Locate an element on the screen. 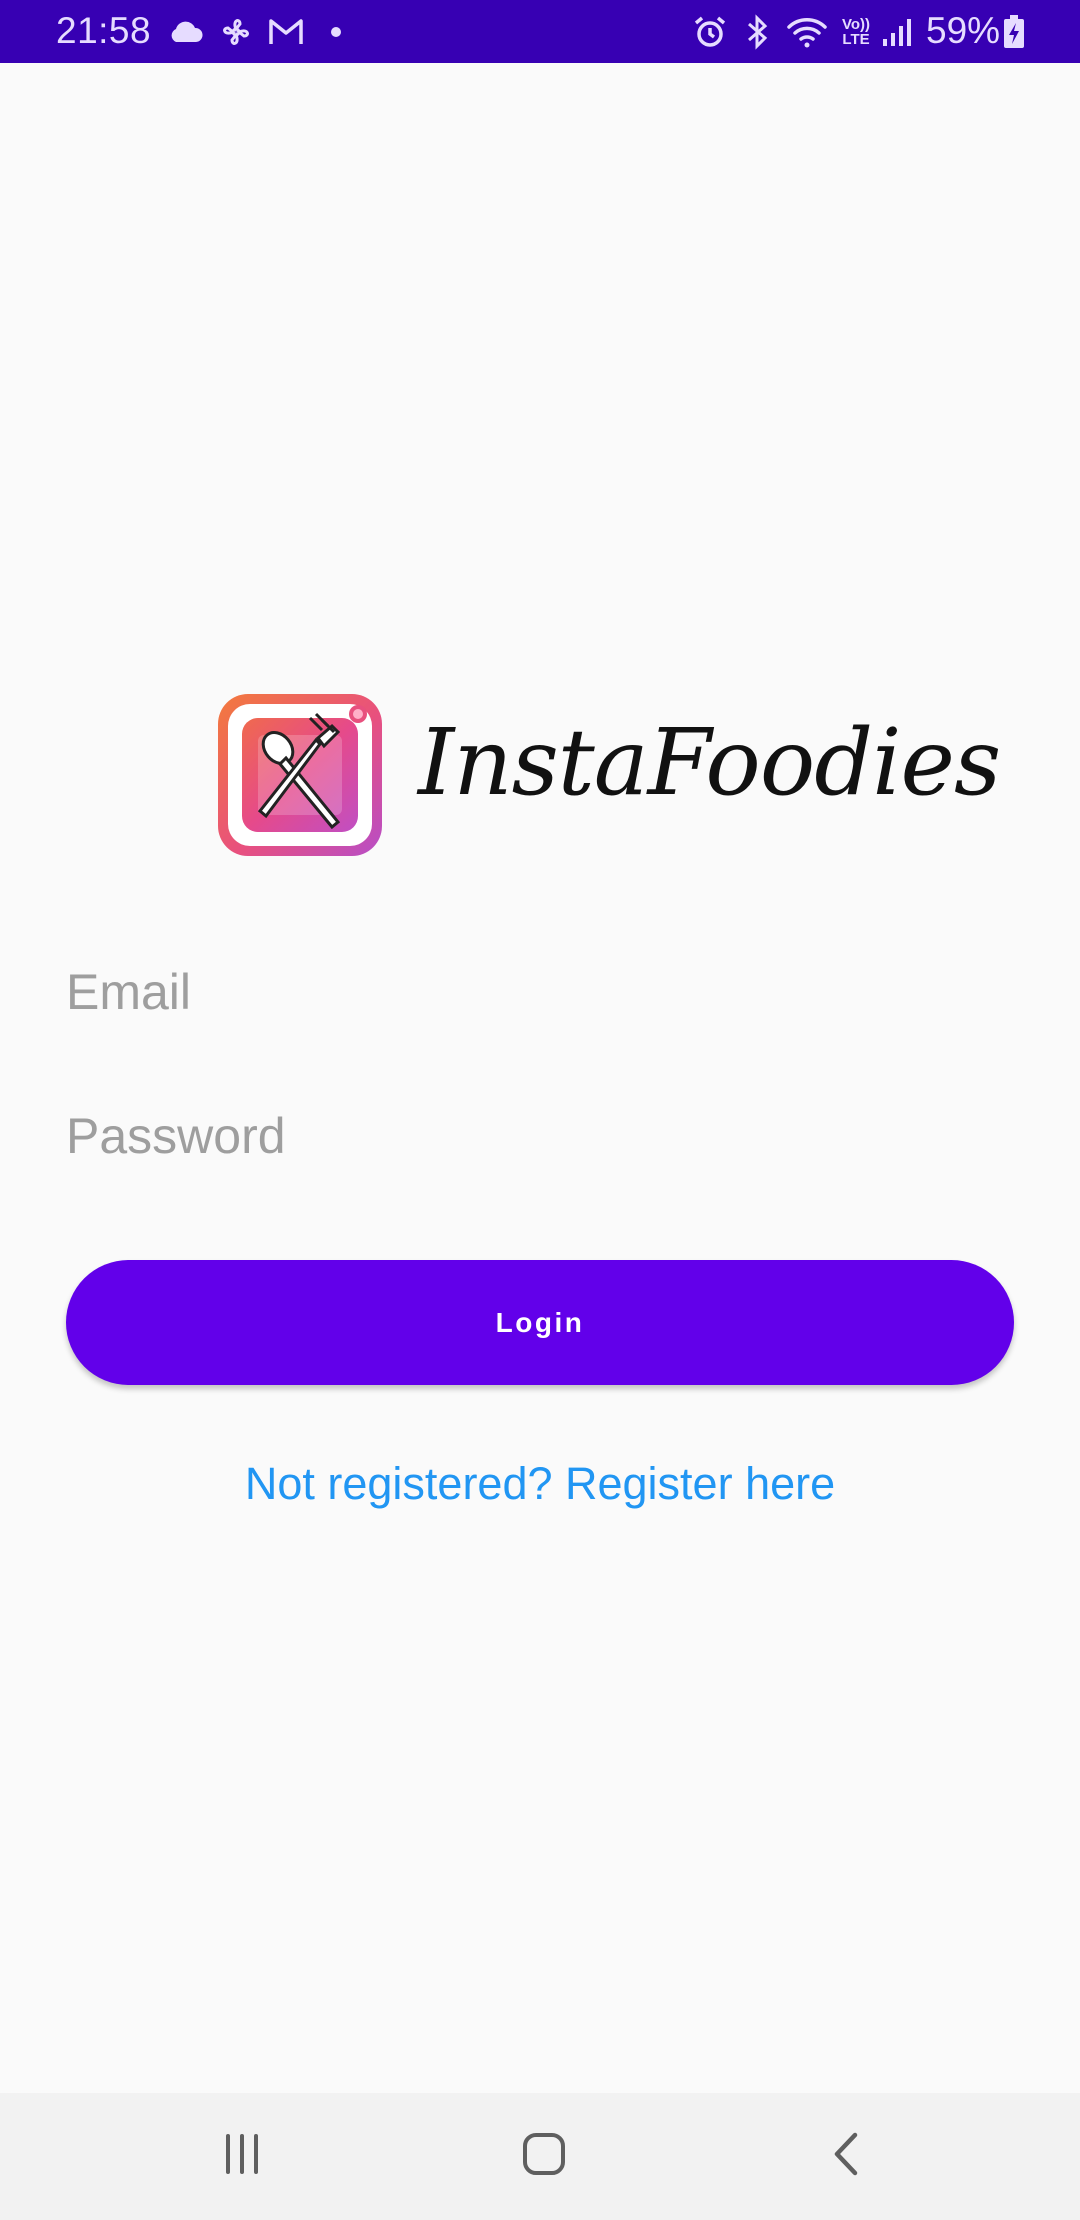  status-time: 21:58 is located at coordinates (104, 30).